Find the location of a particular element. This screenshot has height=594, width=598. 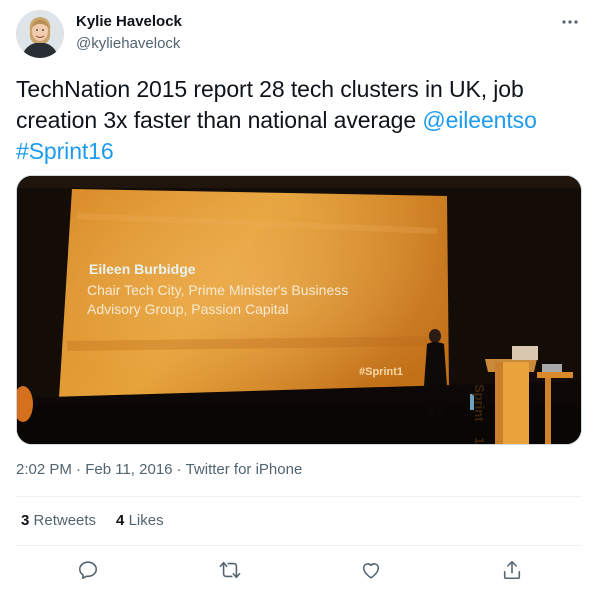

slide-hashtag: #Sprint1 is located at coordinates (381, 372).